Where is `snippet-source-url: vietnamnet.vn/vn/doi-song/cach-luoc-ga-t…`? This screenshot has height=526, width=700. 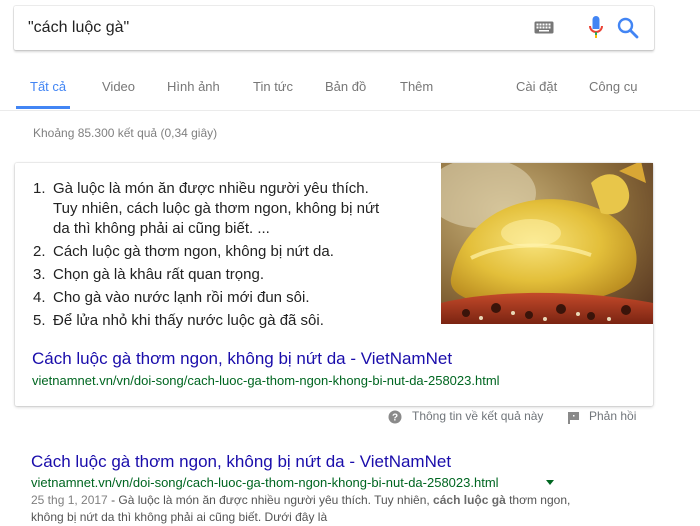 snippet-source-url: vietnamnet.vn/vn/doi-song/cach-luoc-ga-t… is located at coordinates (266, 380).